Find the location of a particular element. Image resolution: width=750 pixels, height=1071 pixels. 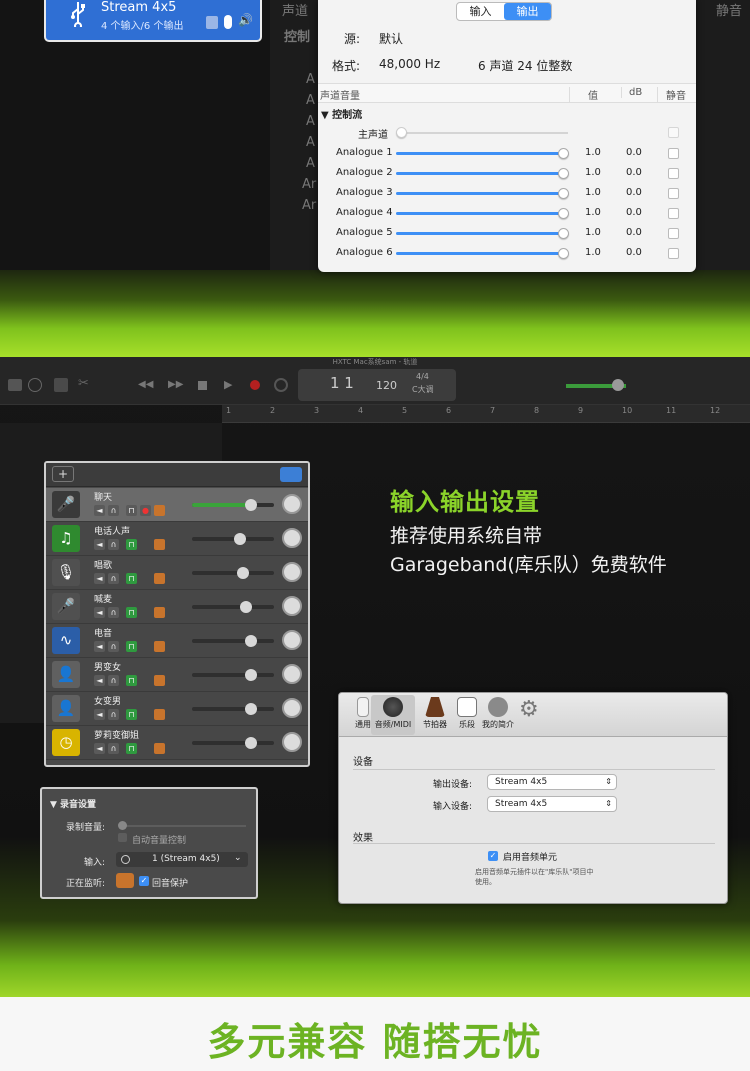

smart-controls-icon is located at coordinates (61, 385).